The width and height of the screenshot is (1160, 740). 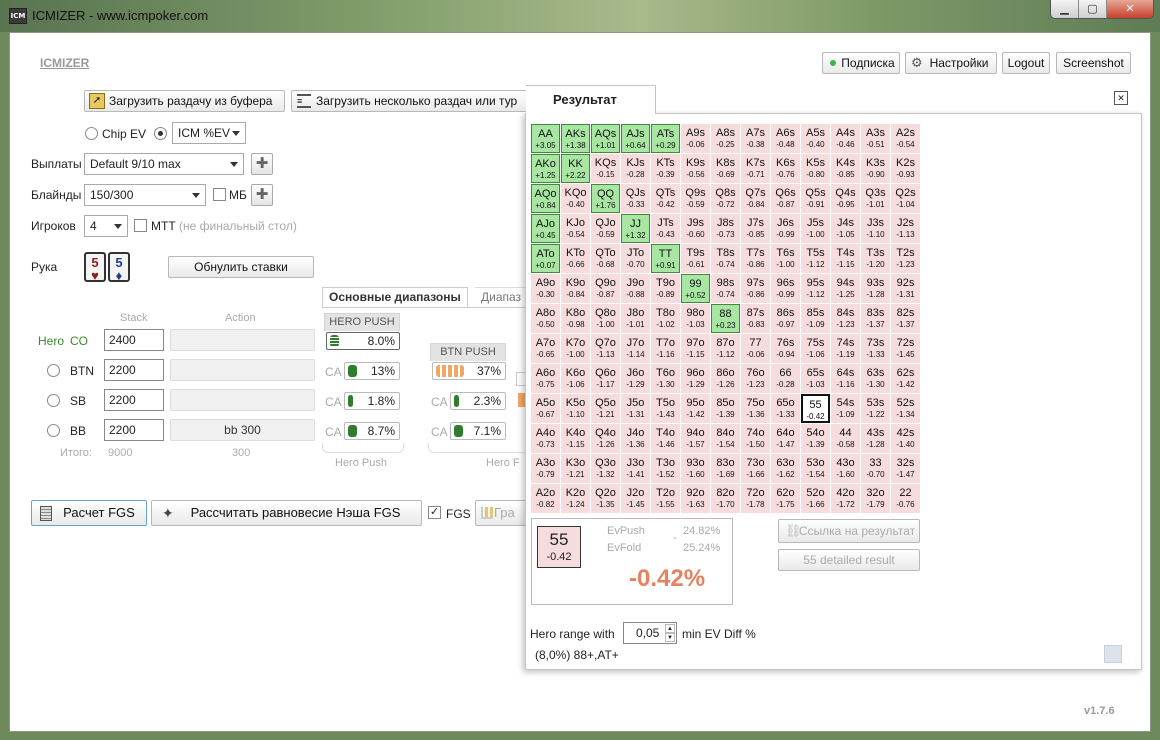 What do you see at coordinates (164, 164) in the screenshot?
I see `payouts-select: Default 9/10 max` at bounding box center [164, 164].